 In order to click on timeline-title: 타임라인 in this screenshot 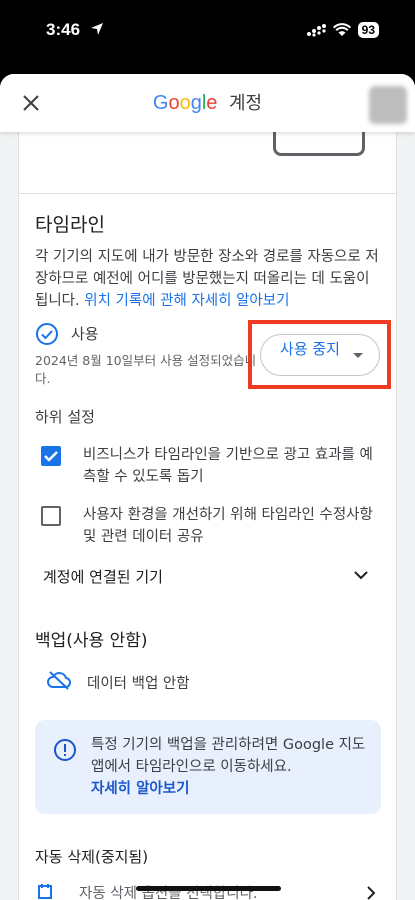, I will do `click(70, 225)`.